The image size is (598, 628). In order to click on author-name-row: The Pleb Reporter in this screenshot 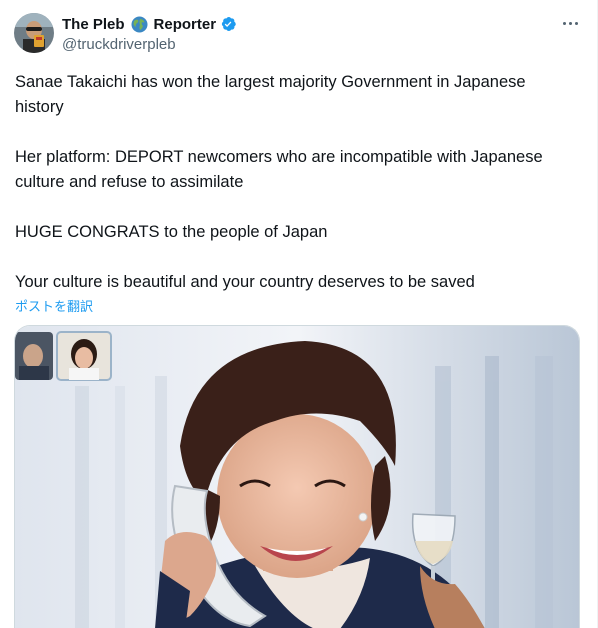, I will do `click(149, 24)`.